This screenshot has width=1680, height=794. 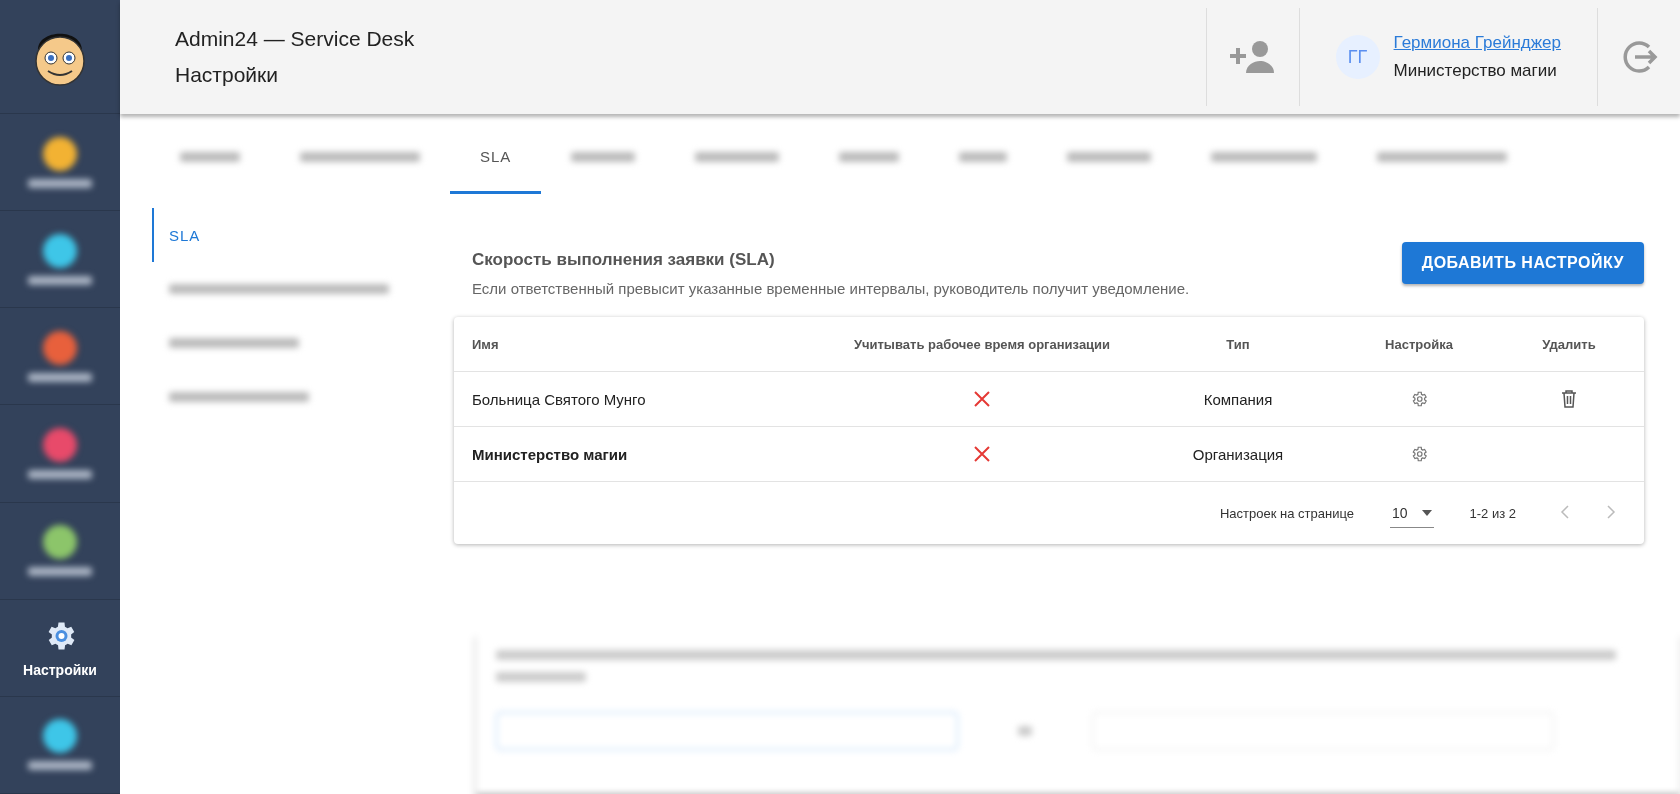 I want to click on add-setting-button: ДОБАВИТЬ НАСТРОЙКУ, so click(x=1522, y=263).